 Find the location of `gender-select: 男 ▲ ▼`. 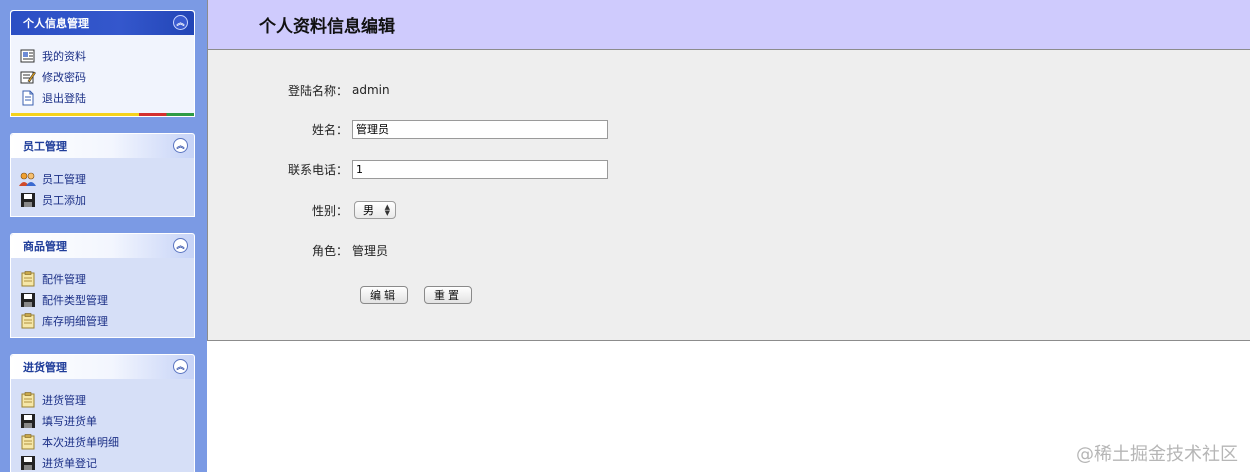

gender-select: 男 ▲ ▼ is located at coordinates (375, 210).